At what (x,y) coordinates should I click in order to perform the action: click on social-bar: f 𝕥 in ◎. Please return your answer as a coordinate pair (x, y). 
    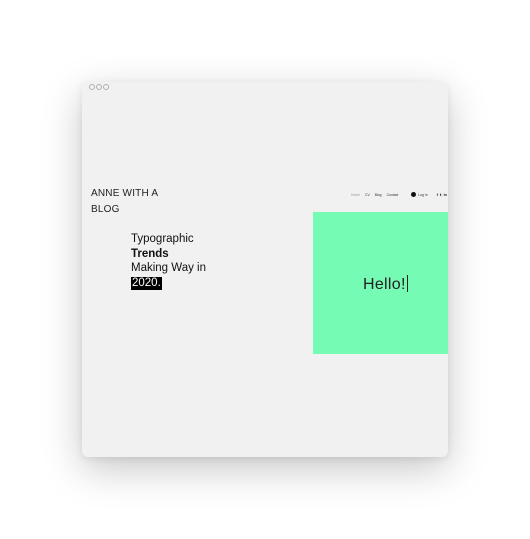
    Looking at the image, I should click on (442, 195).